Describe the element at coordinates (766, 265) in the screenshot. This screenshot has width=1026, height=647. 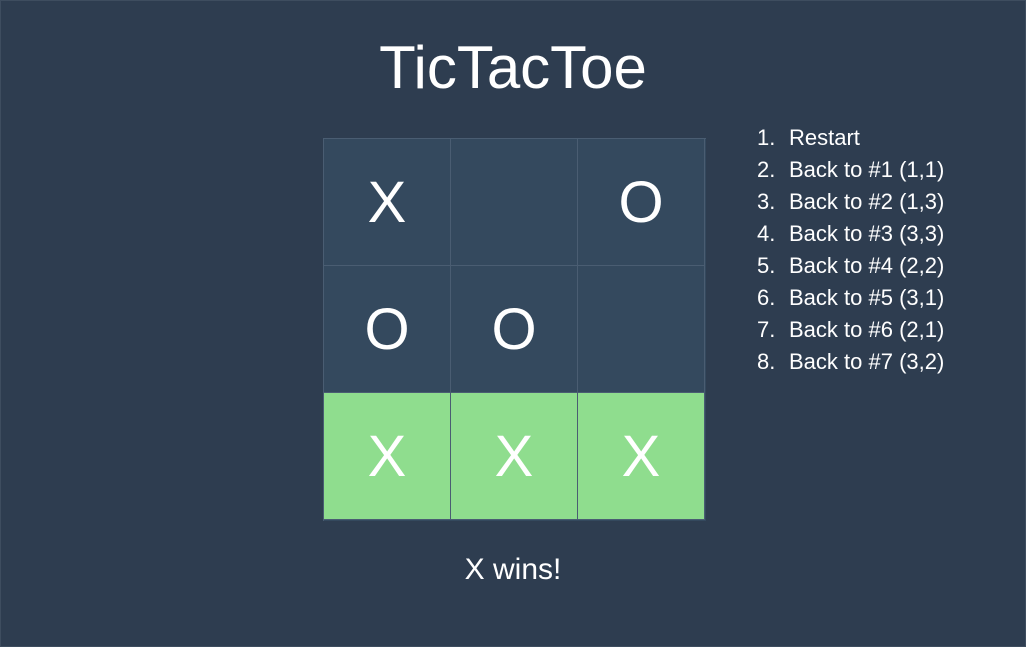
I see `move-number: 5.` at that location.